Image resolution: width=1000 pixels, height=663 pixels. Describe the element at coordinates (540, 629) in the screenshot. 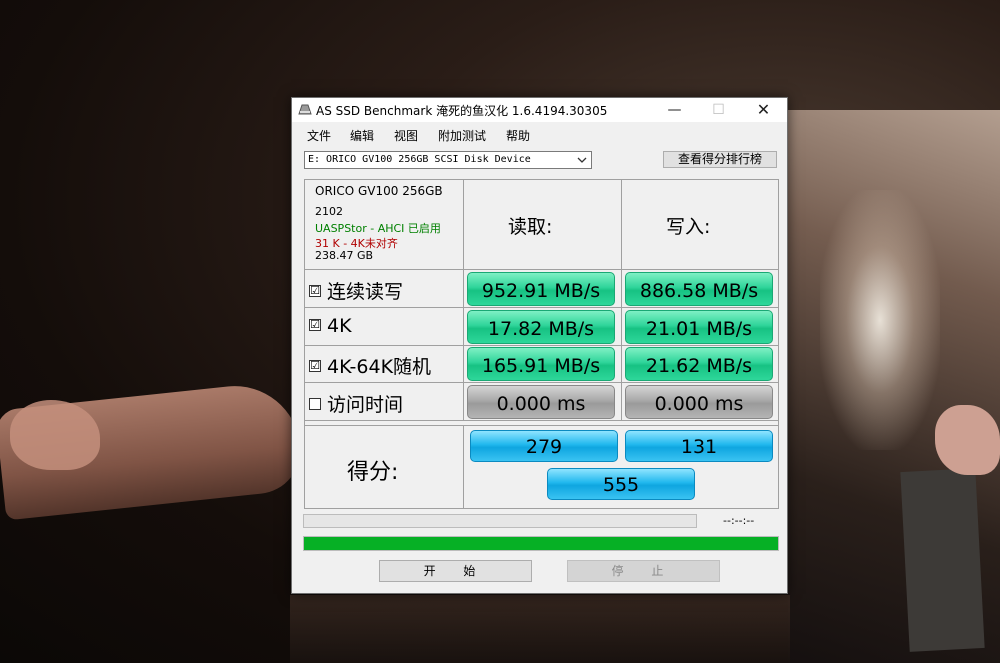

I see `wallpaper-lower-shadow` at that location.